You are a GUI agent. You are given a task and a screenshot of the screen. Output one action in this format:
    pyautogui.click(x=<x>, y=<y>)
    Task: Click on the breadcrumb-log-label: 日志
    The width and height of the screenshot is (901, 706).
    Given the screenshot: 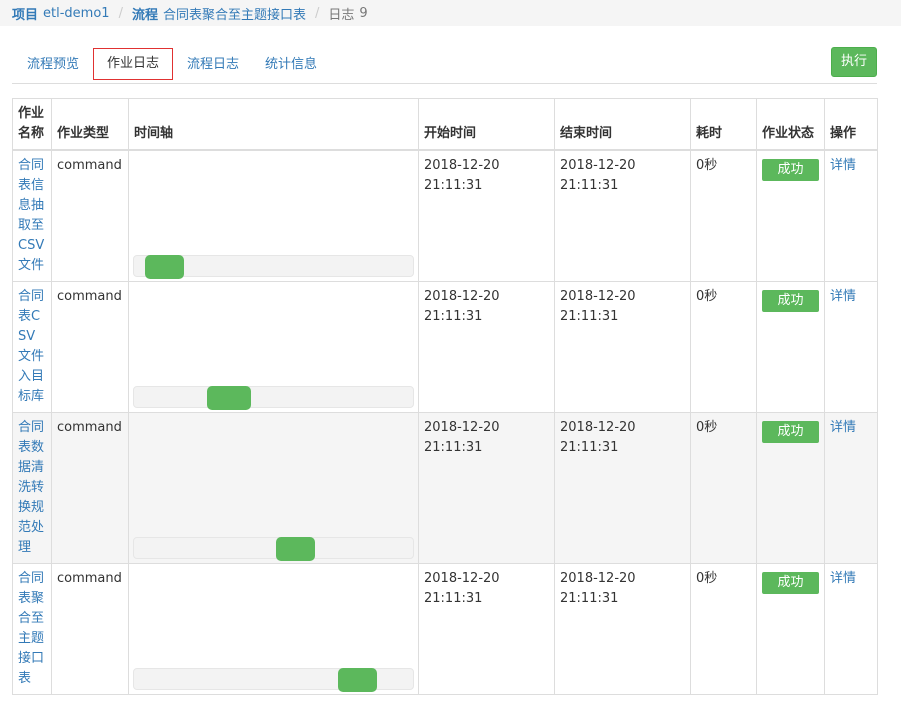 What is the action you would take?
    pyautogui.click(x=341, y=15)
    